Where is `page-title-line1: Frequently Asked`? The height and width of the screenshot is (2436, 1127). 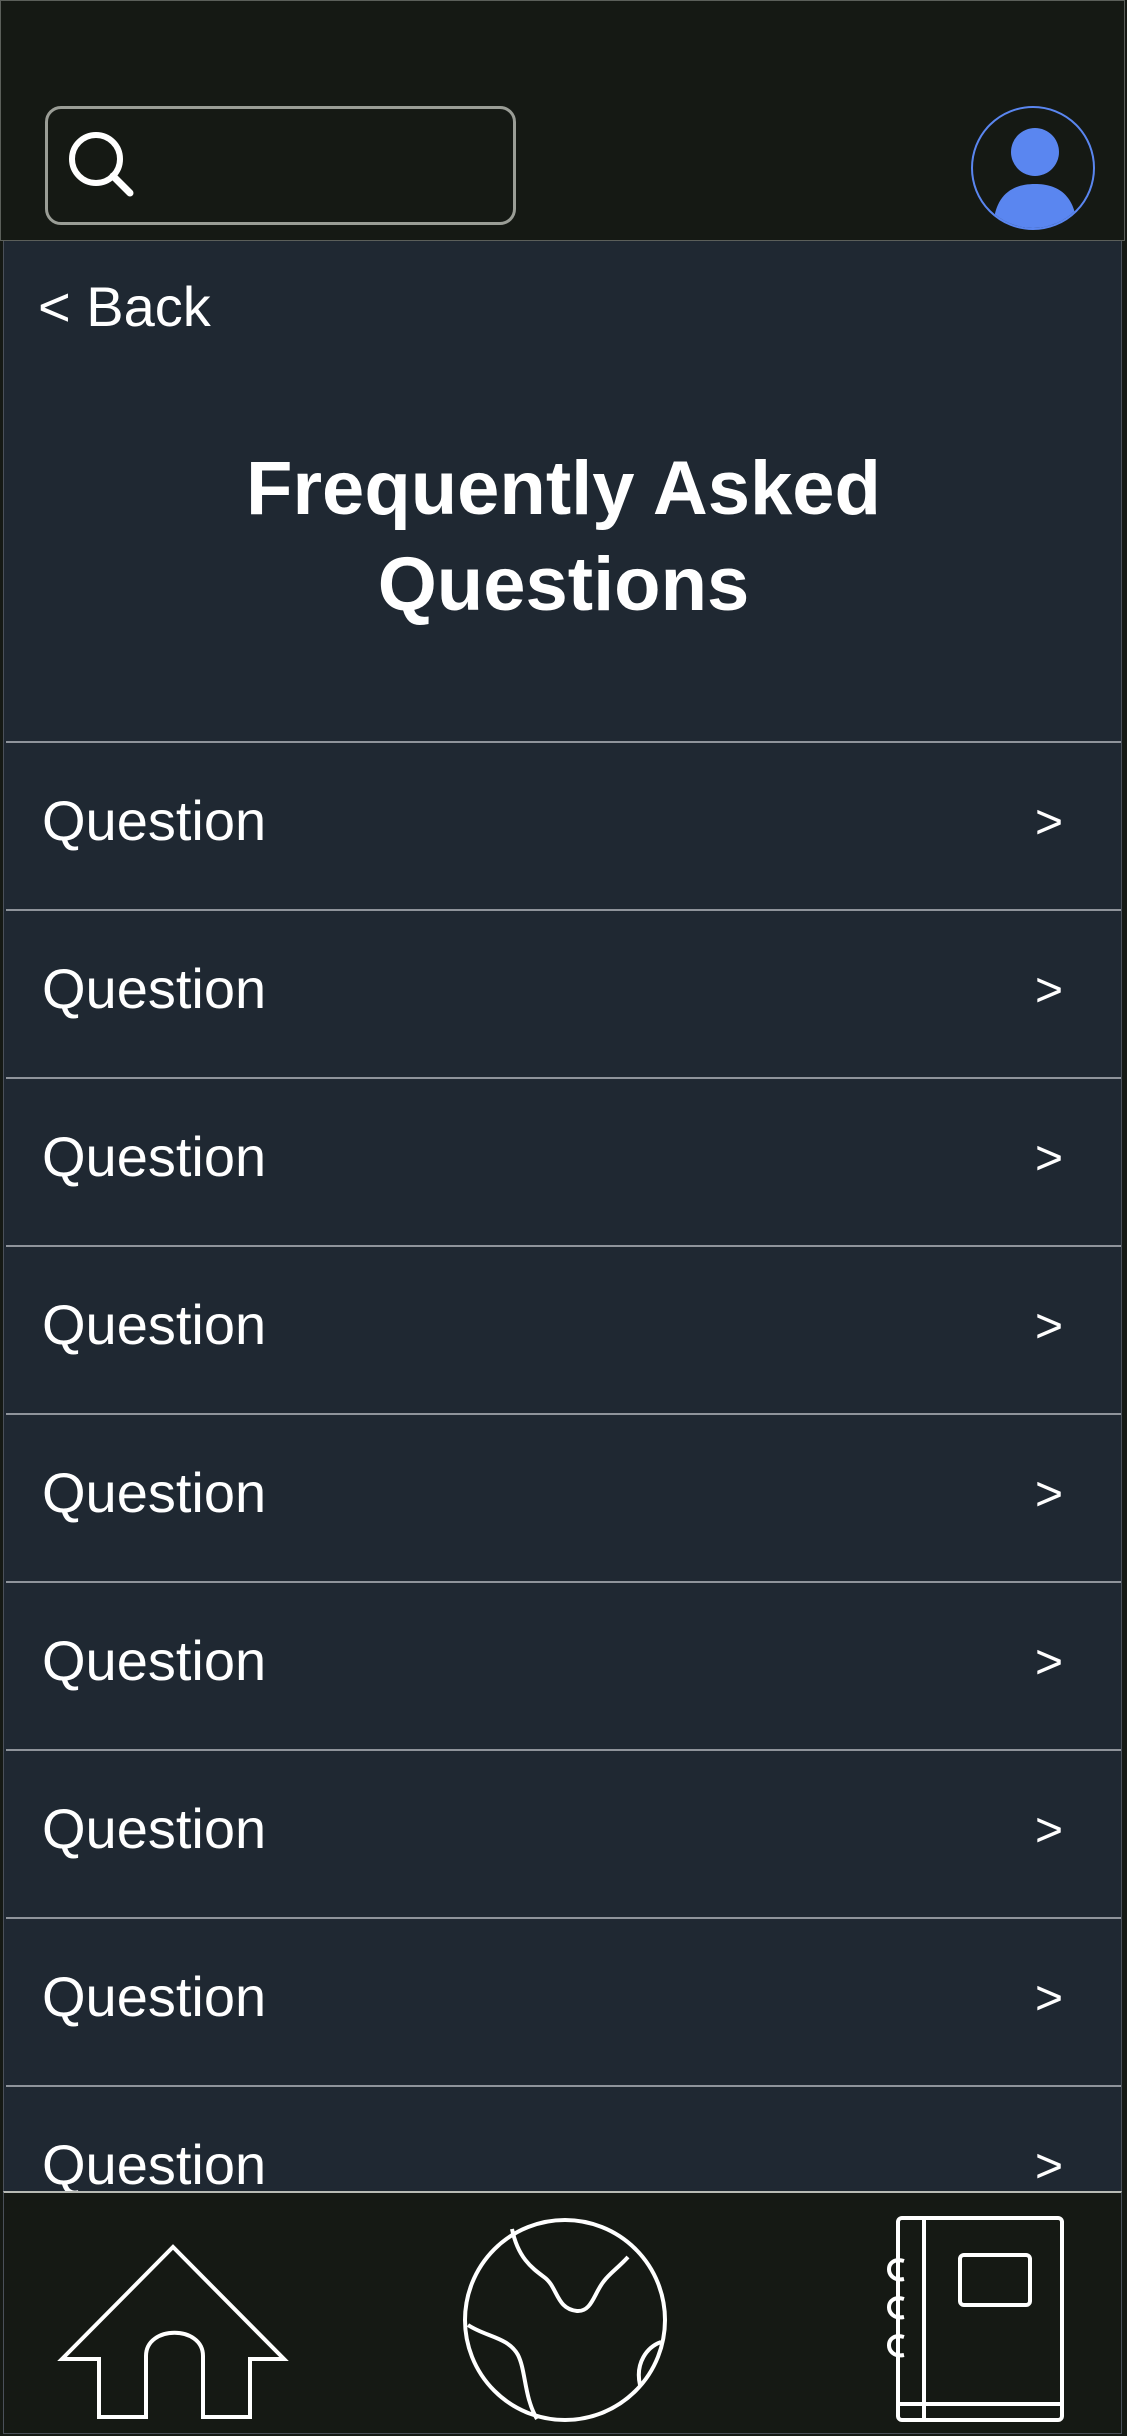 page-title-line1: Frequently Asked is located at coordinates (563, 488).